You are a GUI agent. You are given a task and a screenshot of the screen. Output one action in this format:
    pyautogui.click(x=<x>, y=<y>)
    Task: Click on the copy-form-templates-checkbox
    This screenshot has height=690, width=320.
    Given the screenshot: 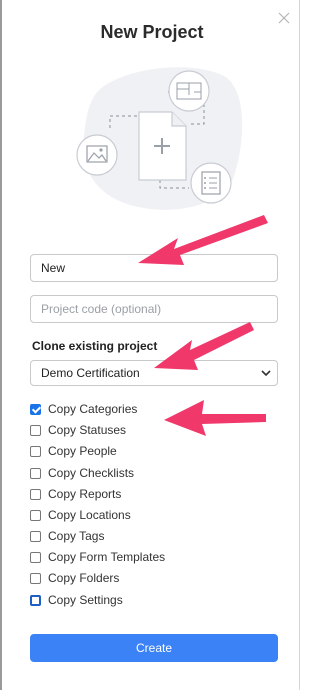 What is the action you would take?
    pyautogui.click(x=35, y=557)
    